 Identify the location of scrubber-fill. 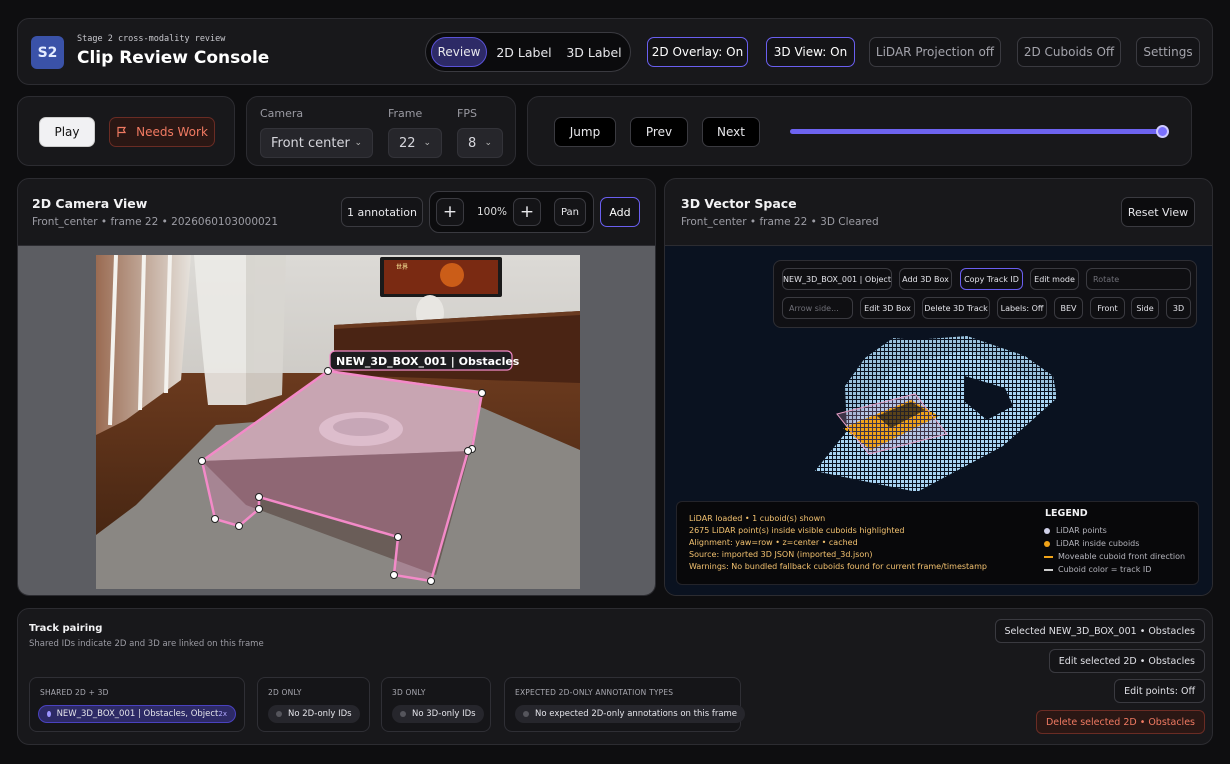
(976, 131).